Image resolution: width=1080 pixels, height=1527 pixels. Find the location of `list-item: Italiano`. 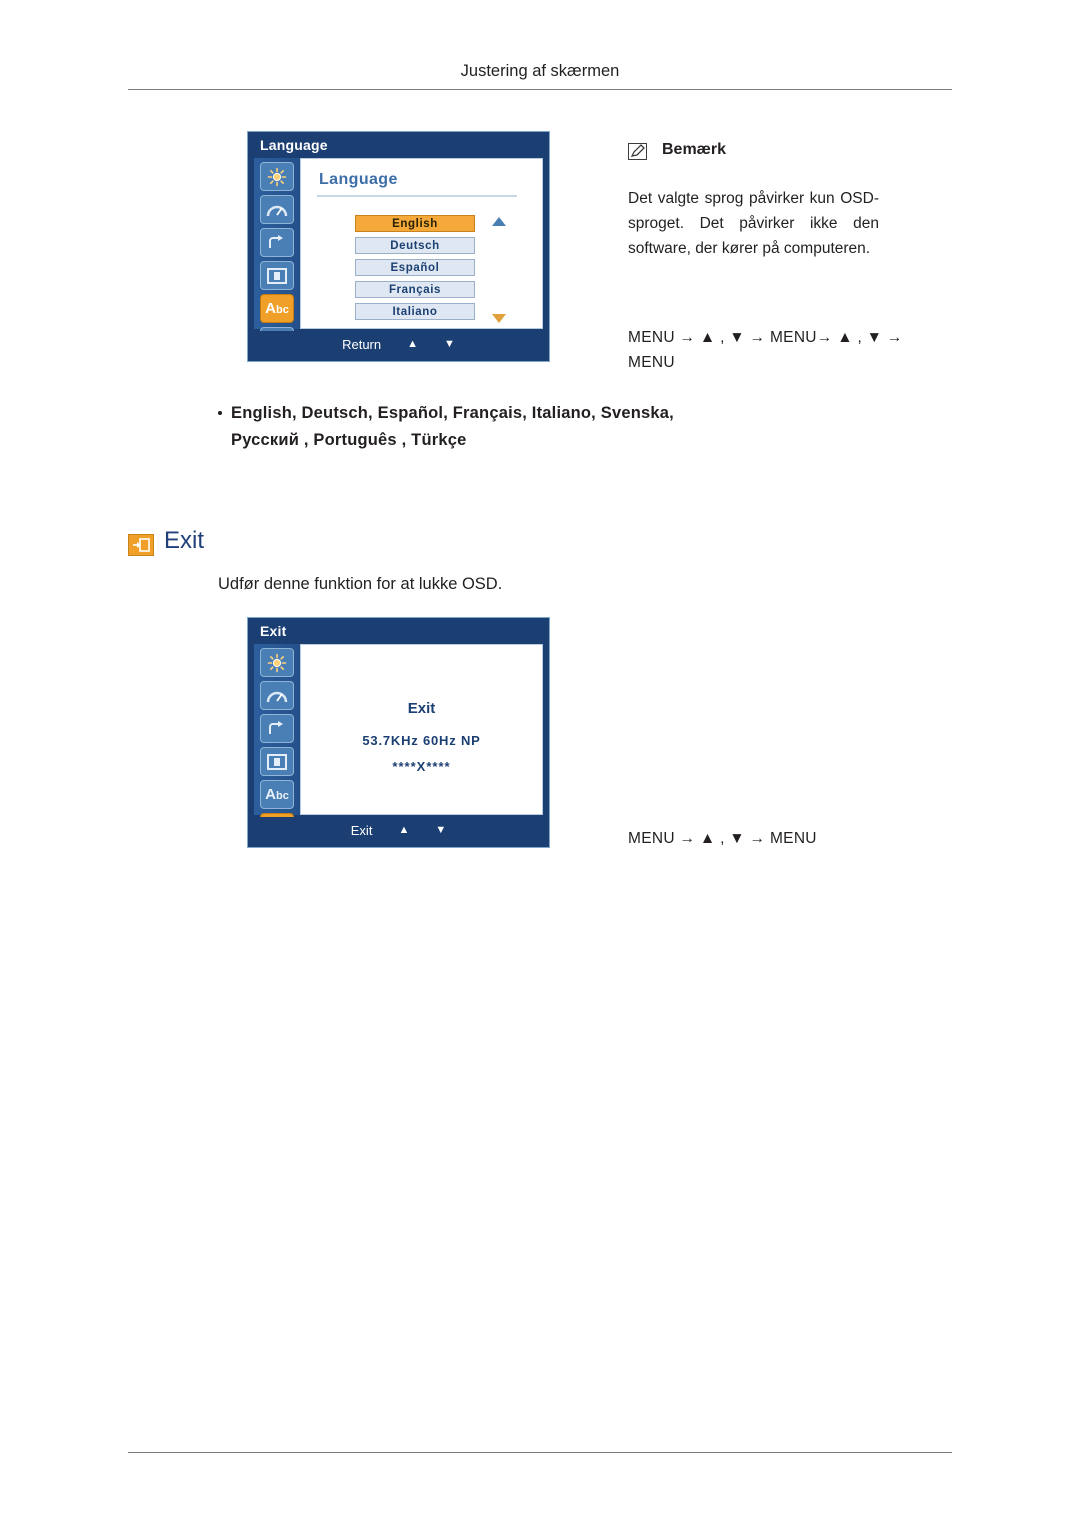

list-item: Italiano is located at coordinates (415, 311).